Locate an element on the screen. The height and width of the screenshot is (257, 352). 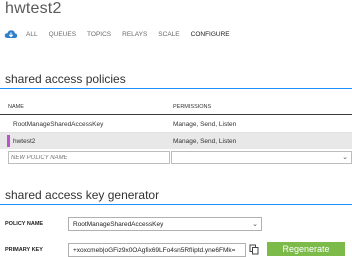
nav-all: ALL is located at coordinates (32, 34).